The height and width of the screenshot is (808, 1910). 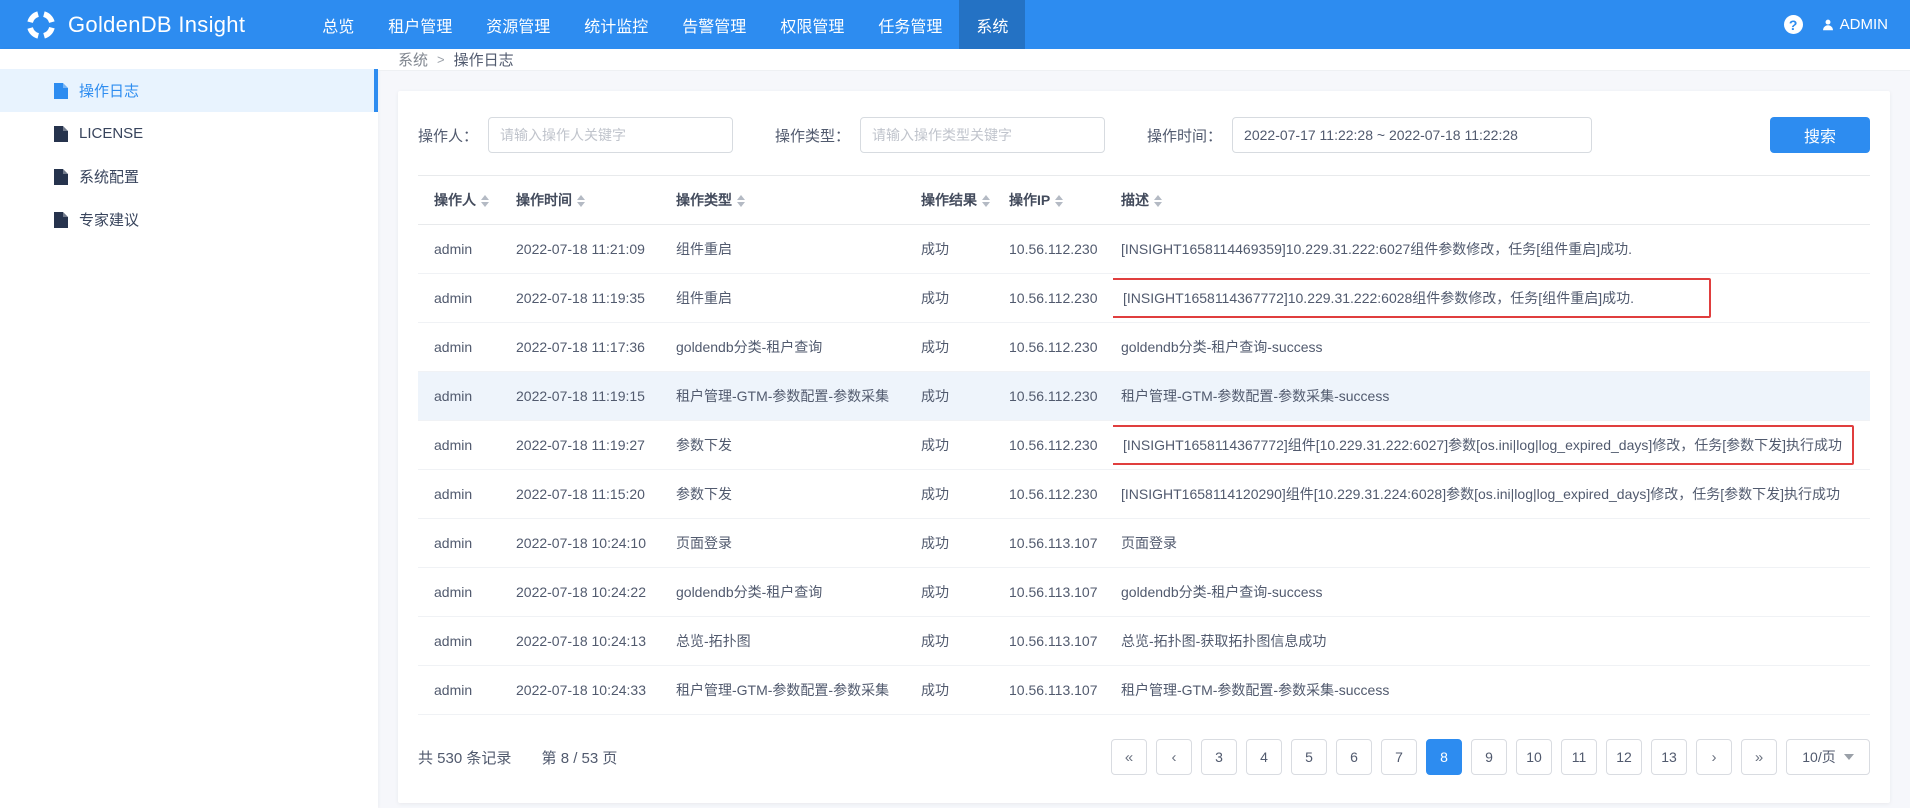 I want to click on cell-desc: 总览-拓扑图-获取拓扑图信息成功, so click(x=1491, y=641).